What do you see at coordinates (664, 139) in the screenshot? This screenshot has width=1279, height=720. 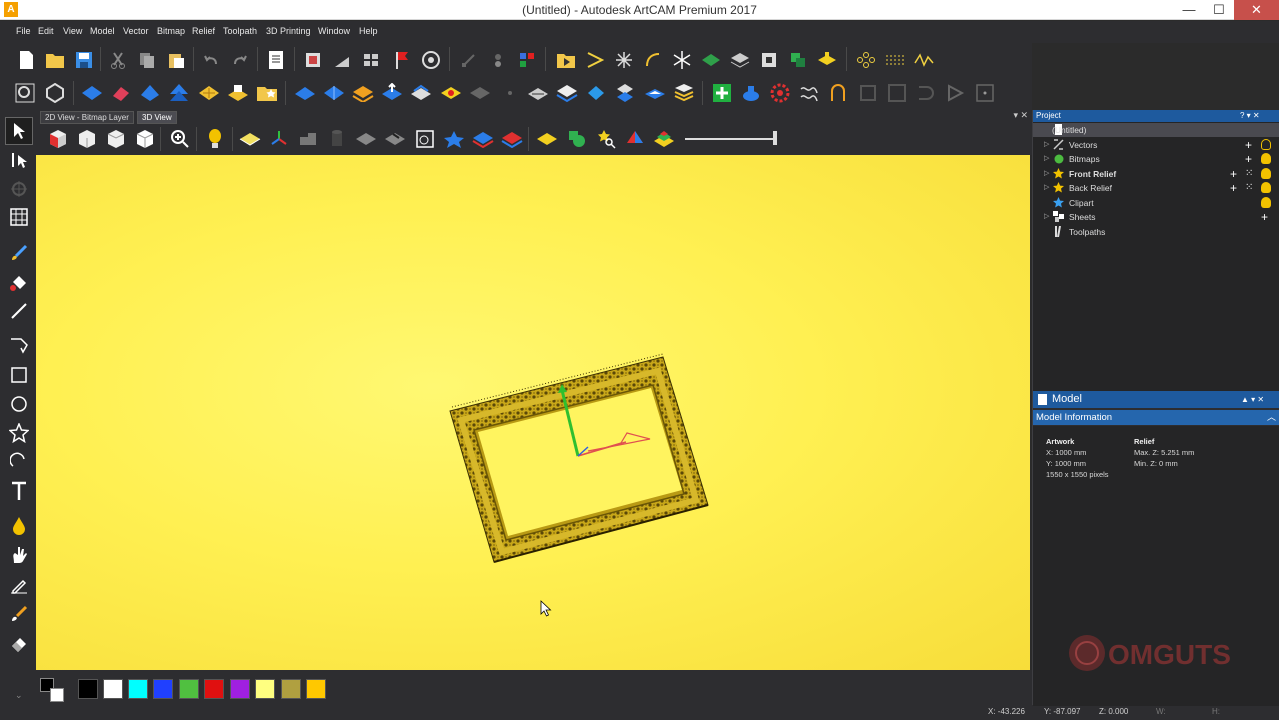 I see `color-layers-icon` at bounding box center [664, 139].